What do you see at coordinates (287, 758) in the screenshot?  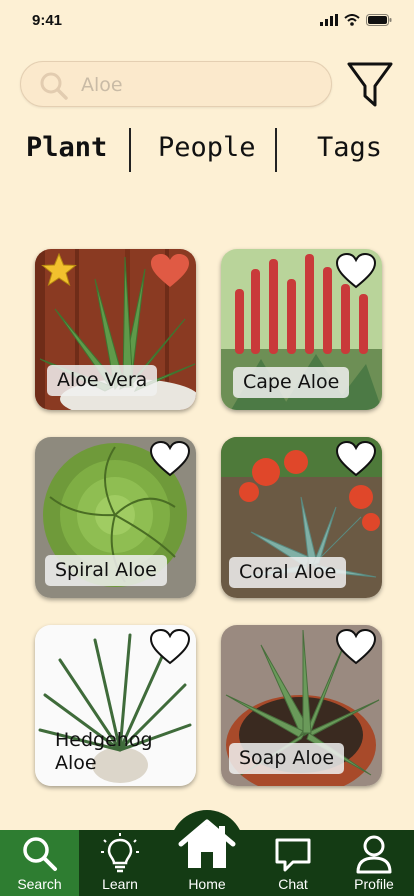 I see `plant-name: Soap Aloe` at bounding box center [287, 758].